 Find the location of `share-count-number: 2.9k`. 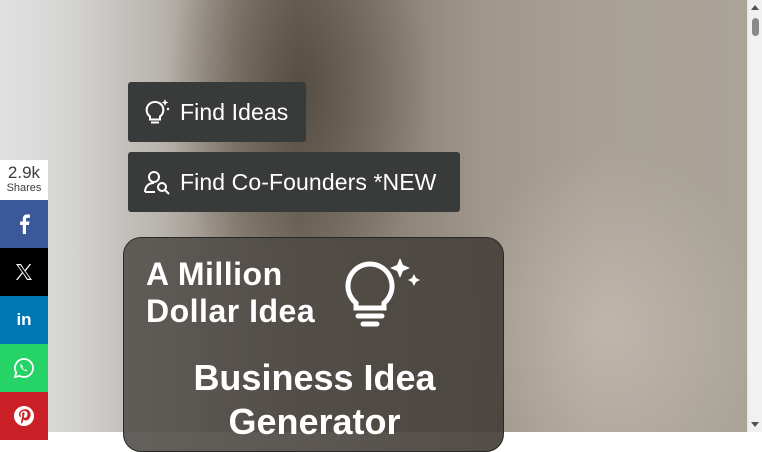

share-count-number: 2.9k is located at coordinates (24, 172).